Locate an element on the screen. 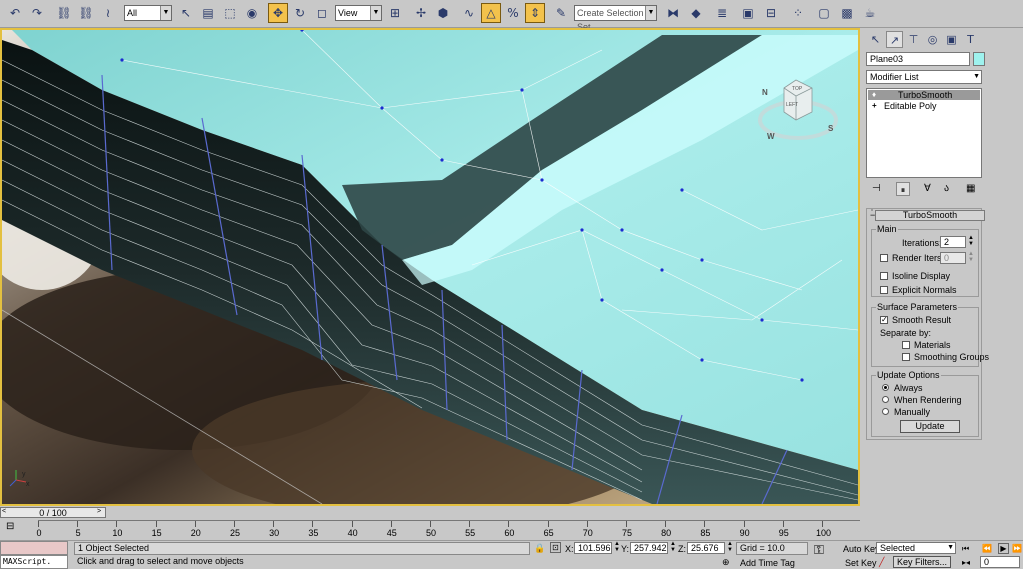 The image size is (1023, 569). spinner-snap-icon: ⇕ is located at coordinates (535, 13).